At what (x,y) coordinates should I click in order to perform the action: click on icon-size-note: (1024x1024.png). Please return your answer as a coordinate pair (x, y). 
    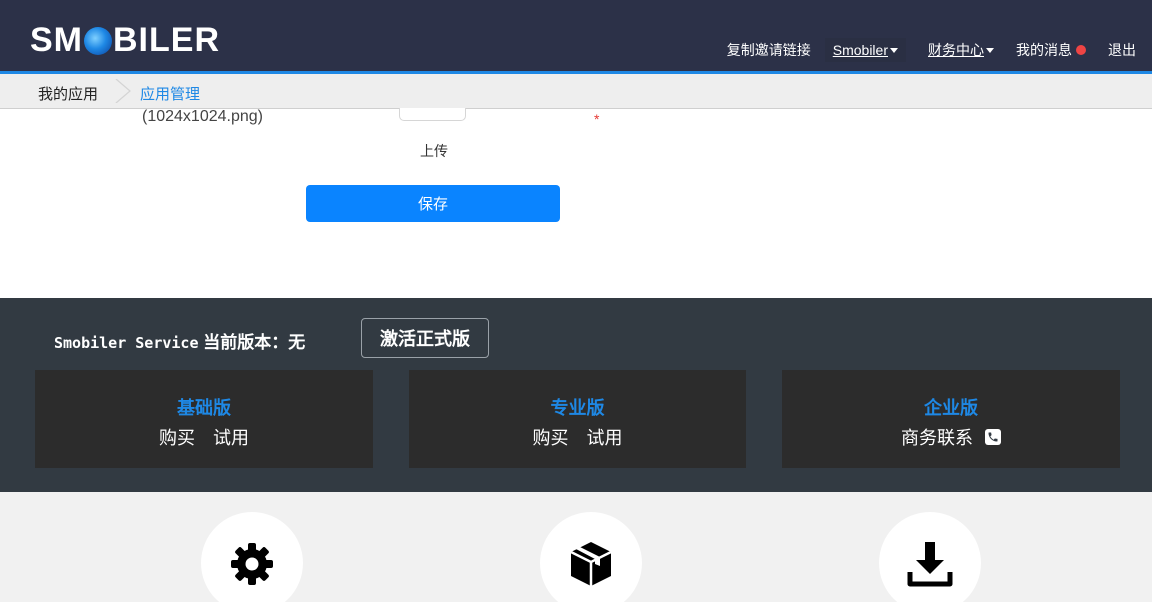
    Looking at the image, I should click on (202, 116).